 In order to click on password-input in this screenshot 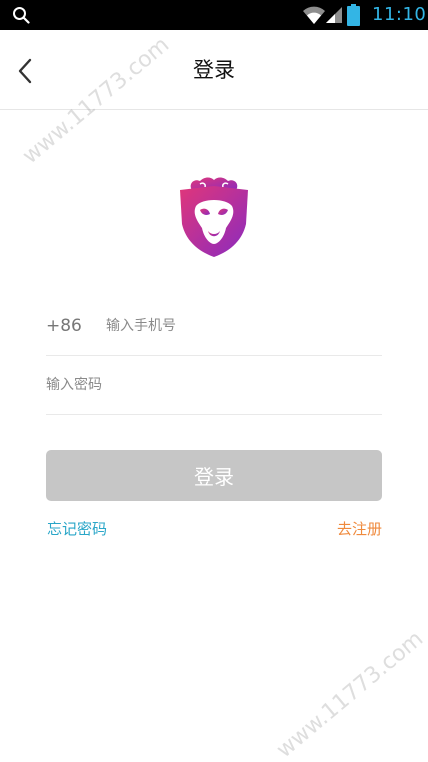, I will do `click(211, 385)`.